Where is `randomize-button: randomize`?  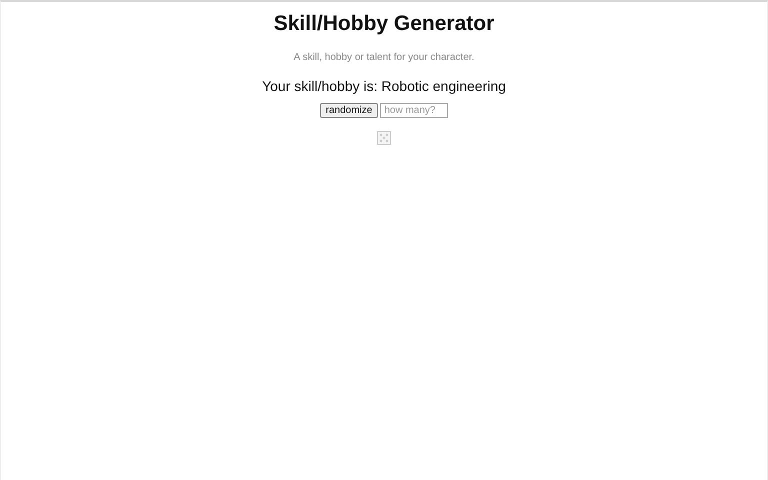 randomize-button: randomize is located at coordinates (349, 110).